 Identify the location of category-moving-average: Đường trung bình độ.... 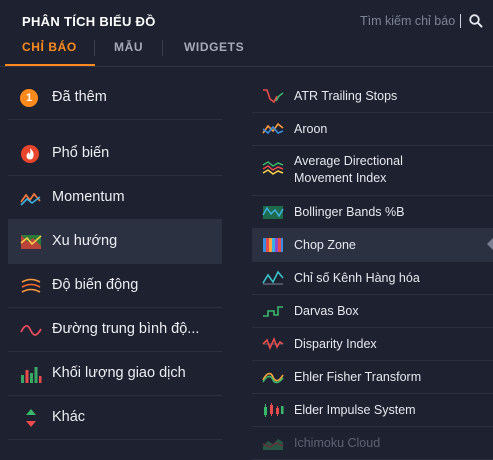
(115, 330).